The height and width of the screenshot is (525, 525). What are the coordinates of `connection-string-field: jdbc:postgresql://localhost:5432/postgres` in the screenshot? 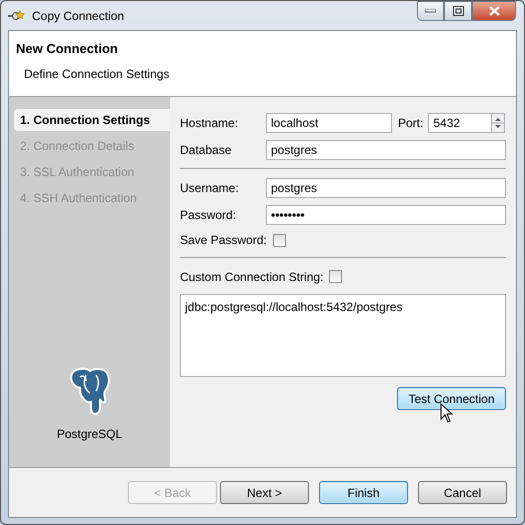 It's located at (343, 335).